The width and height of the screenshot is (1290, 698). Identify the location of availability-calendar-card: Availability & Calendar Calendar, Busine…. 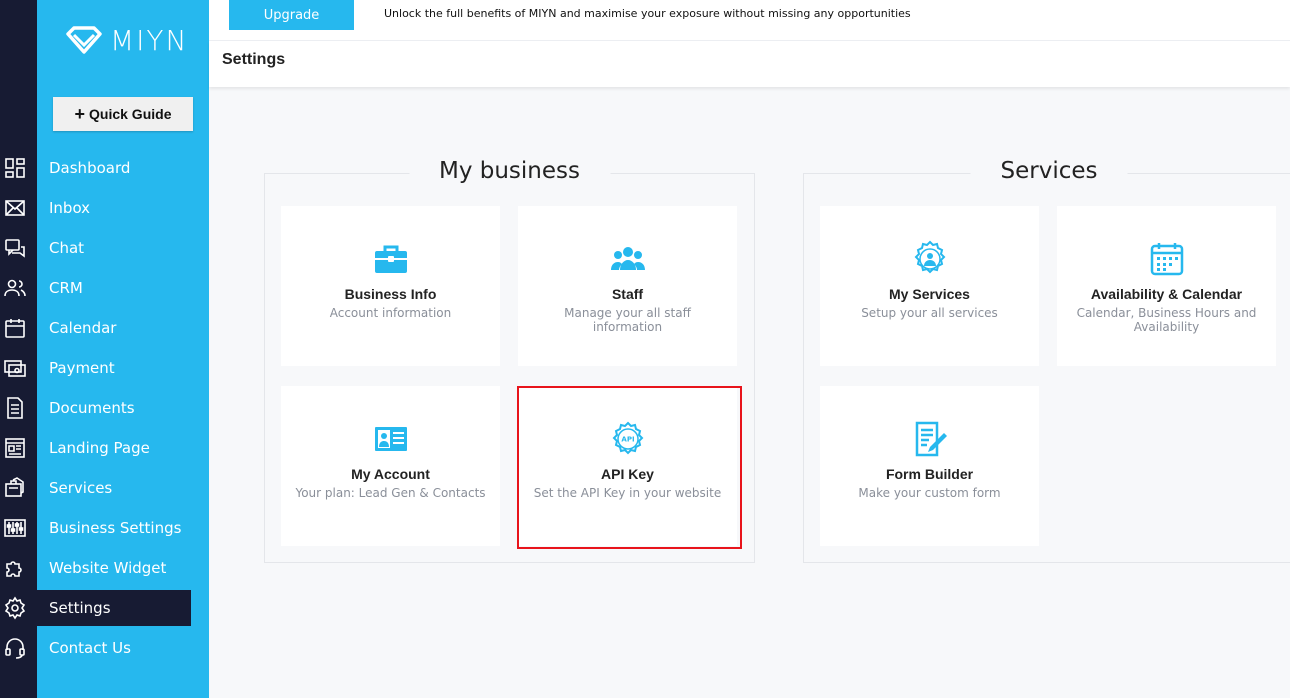
(1166, 286).